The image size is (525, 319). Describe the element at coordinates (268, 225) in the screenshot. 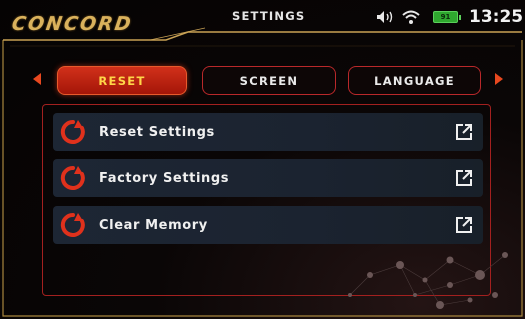

I see `clear-memory-item: Clear Memory` at that location.